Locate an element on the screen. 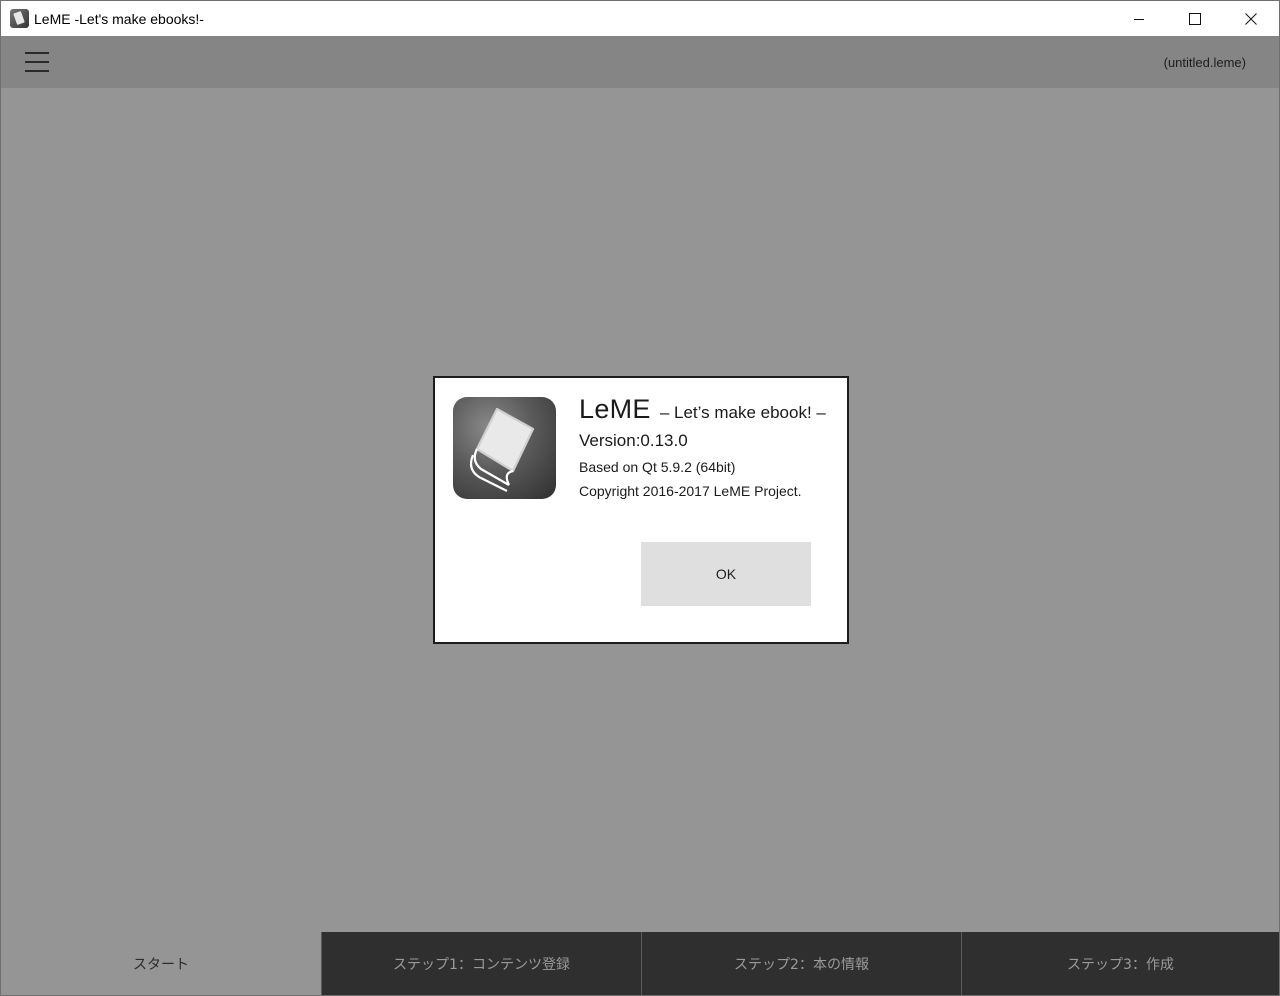 The width and height of the screenshot is (1280, 996). tab-step2-book-info: ステップ2：本の情報 is located at coordinates (801, 963).